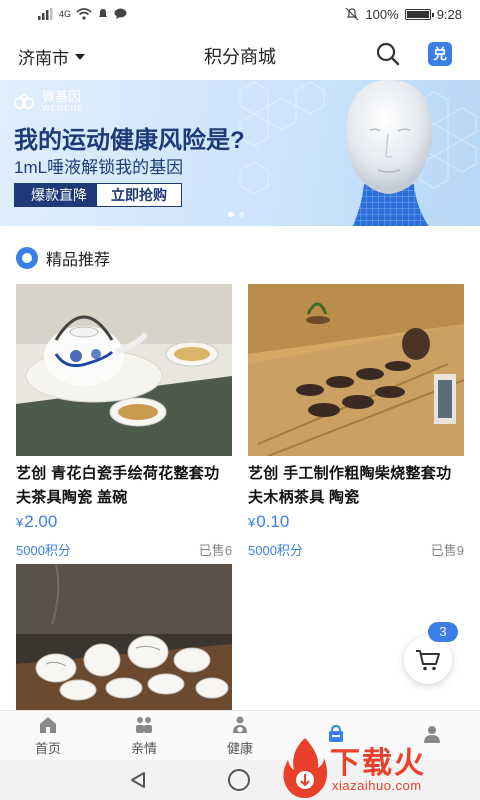  I want to click on mannequin-head-image, so click(389, 153).